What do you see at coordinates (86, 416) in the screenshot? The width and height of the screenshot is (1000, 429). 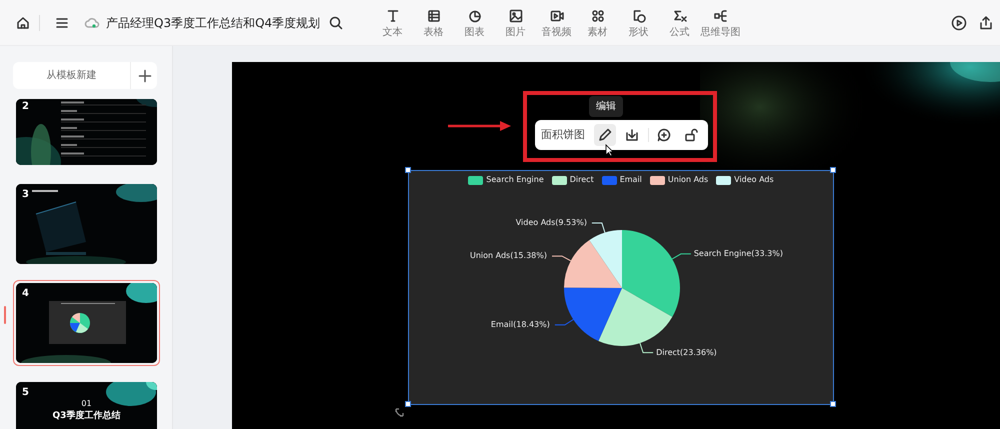 I see `section-title: Q3季度工作总结` at bounding box center [86, 416].